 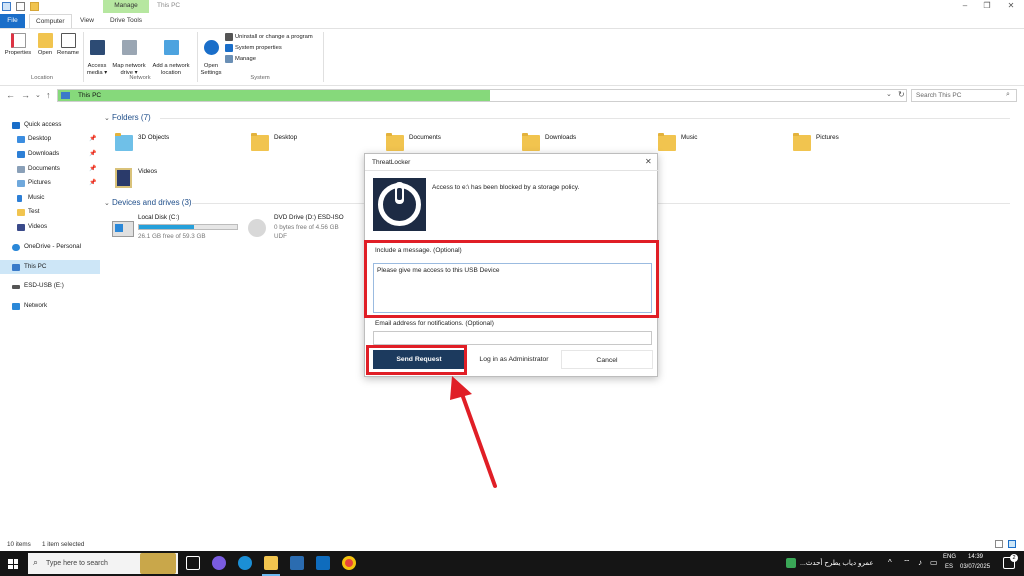 I want to click on downloads-folder-icon, so click(x=531, y=142).